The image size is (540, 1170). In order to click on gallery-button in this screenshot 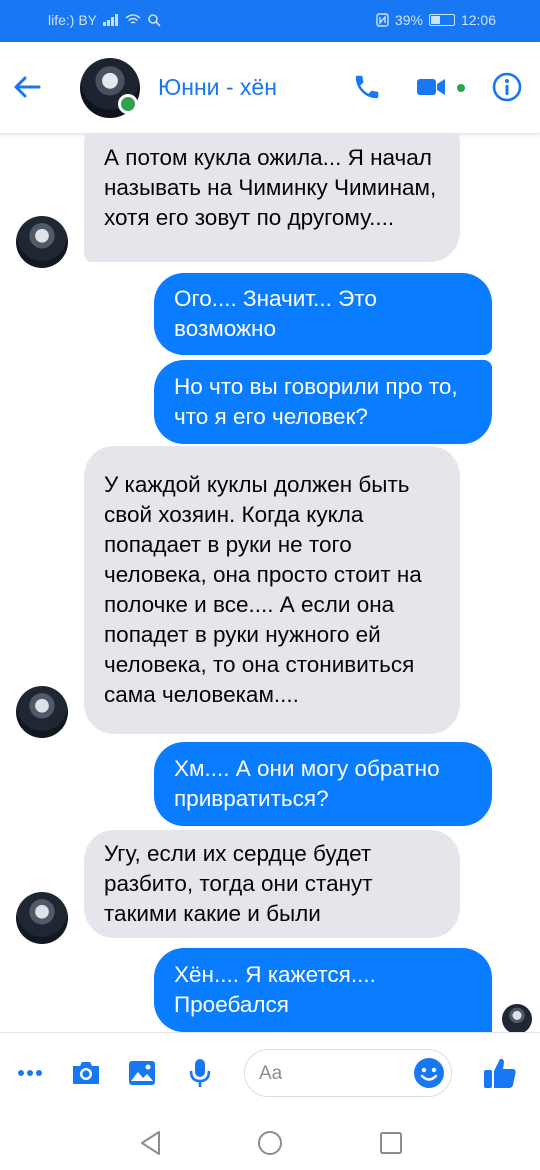, I will do `click(142, 1073)`.